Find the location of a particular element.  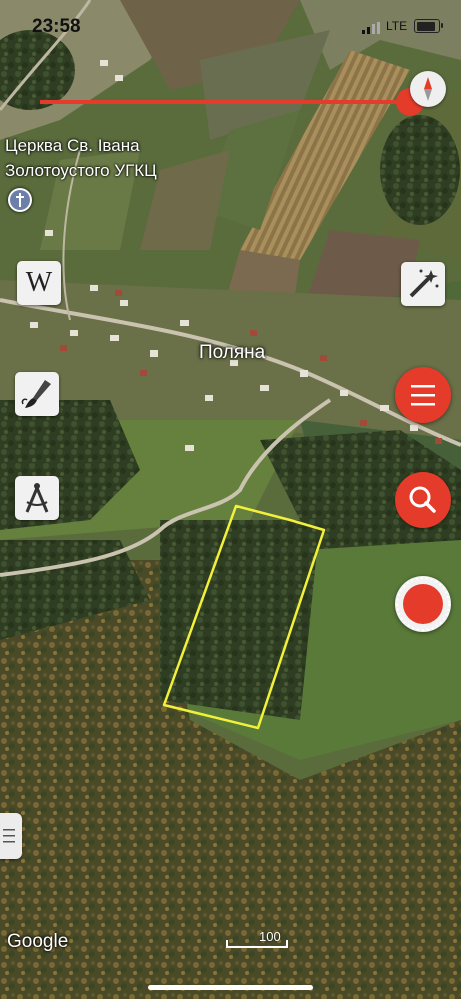

paintbrush-icon is located at coordinates (36, 394).